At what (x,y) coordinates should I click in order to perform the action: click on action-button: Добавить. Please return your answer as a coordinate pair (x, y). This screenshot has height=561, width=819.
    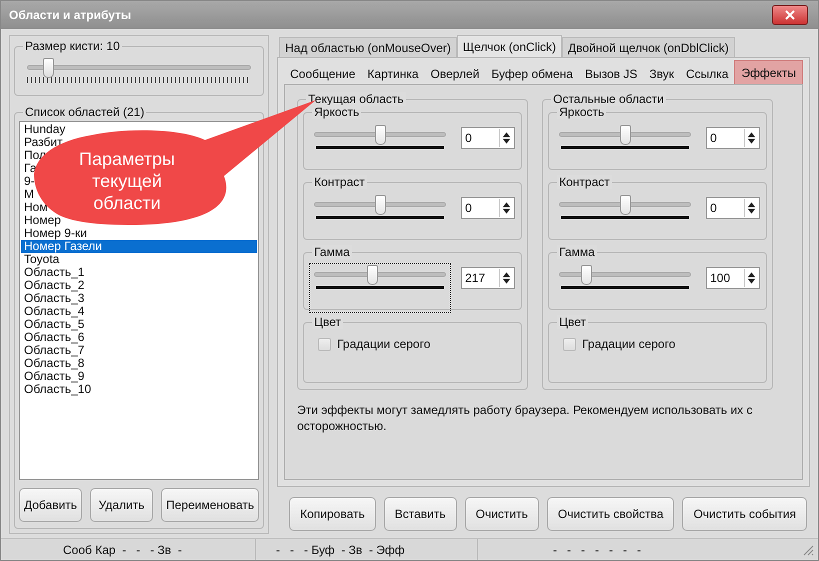
    Looking at the image, I should click on (50, 505).